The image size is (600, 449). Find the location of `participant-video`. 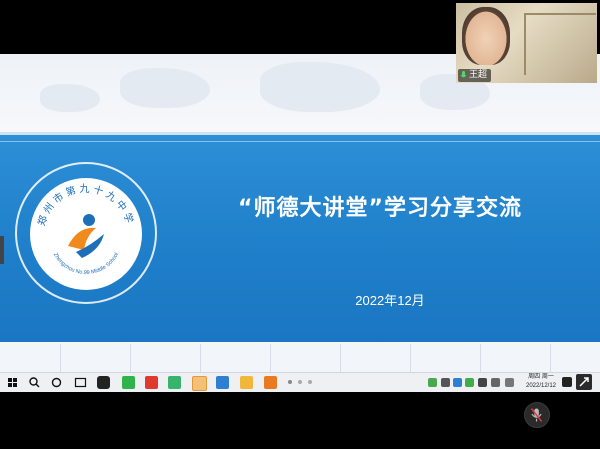

participant-video is located at coordinates (486, 36).